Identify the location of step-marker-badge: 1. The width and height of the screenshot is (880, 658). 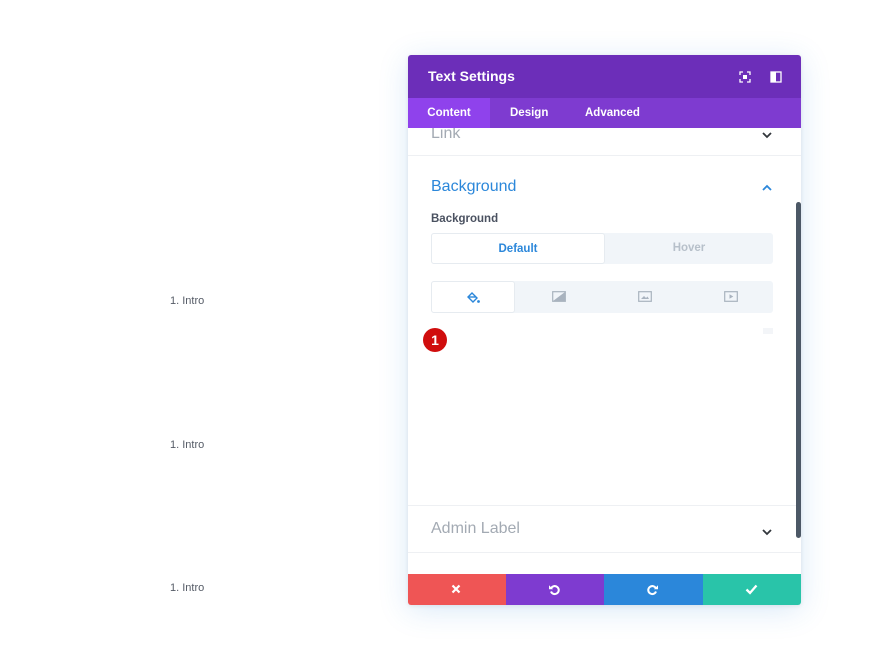
(435, 340).